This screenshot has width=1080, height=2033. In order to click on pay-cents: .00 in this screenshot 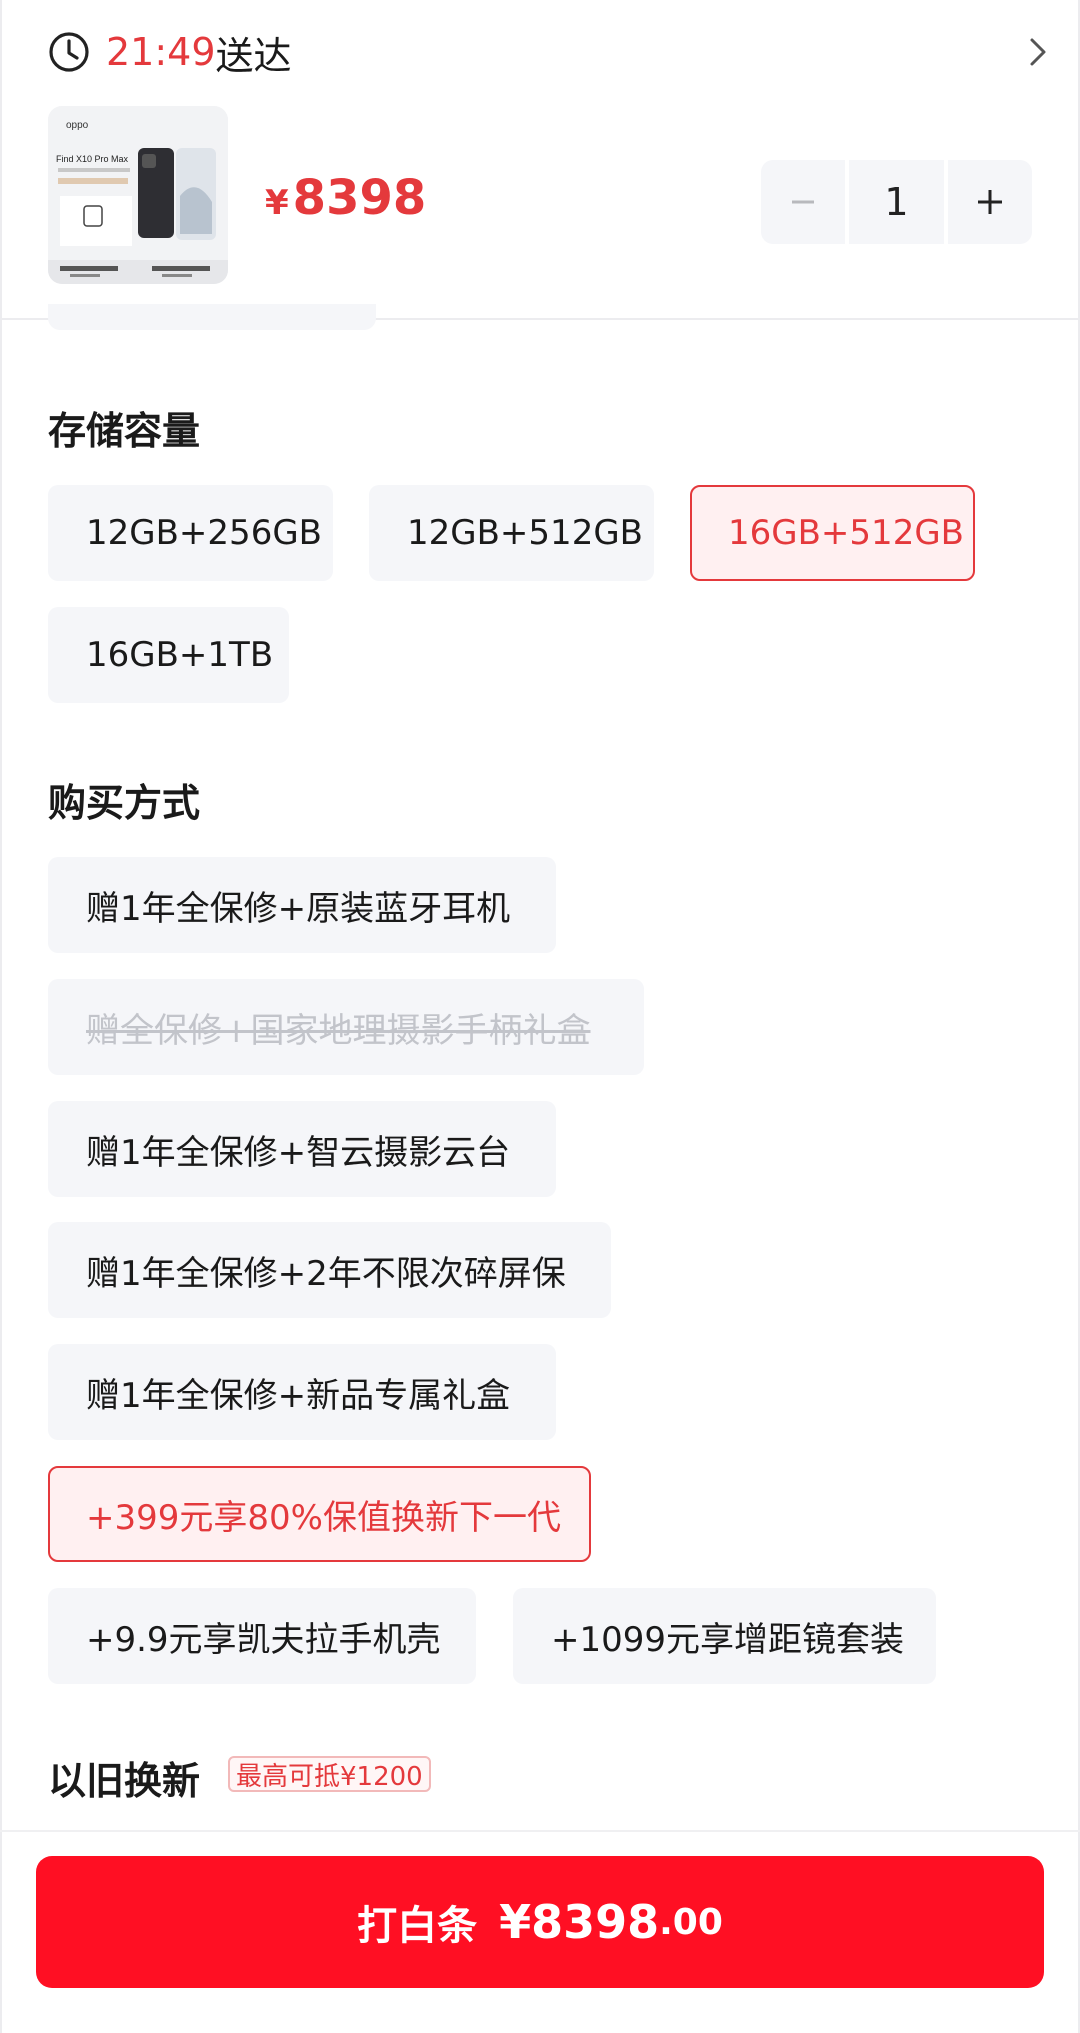, I will do `click(691, 1922)`.